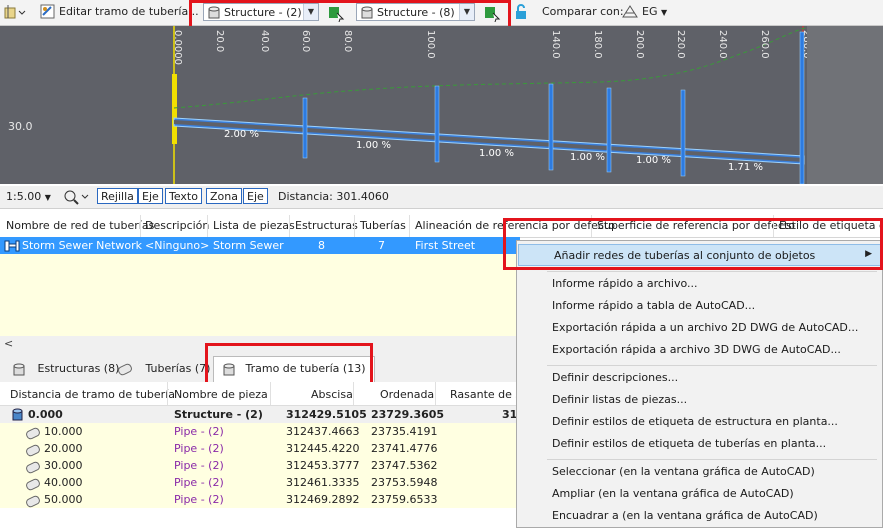  What do you see at coordinates (117, 196) in the screenshot?
I see `grid-toggle-button: Rejilla` at bounding box center [117, 196].